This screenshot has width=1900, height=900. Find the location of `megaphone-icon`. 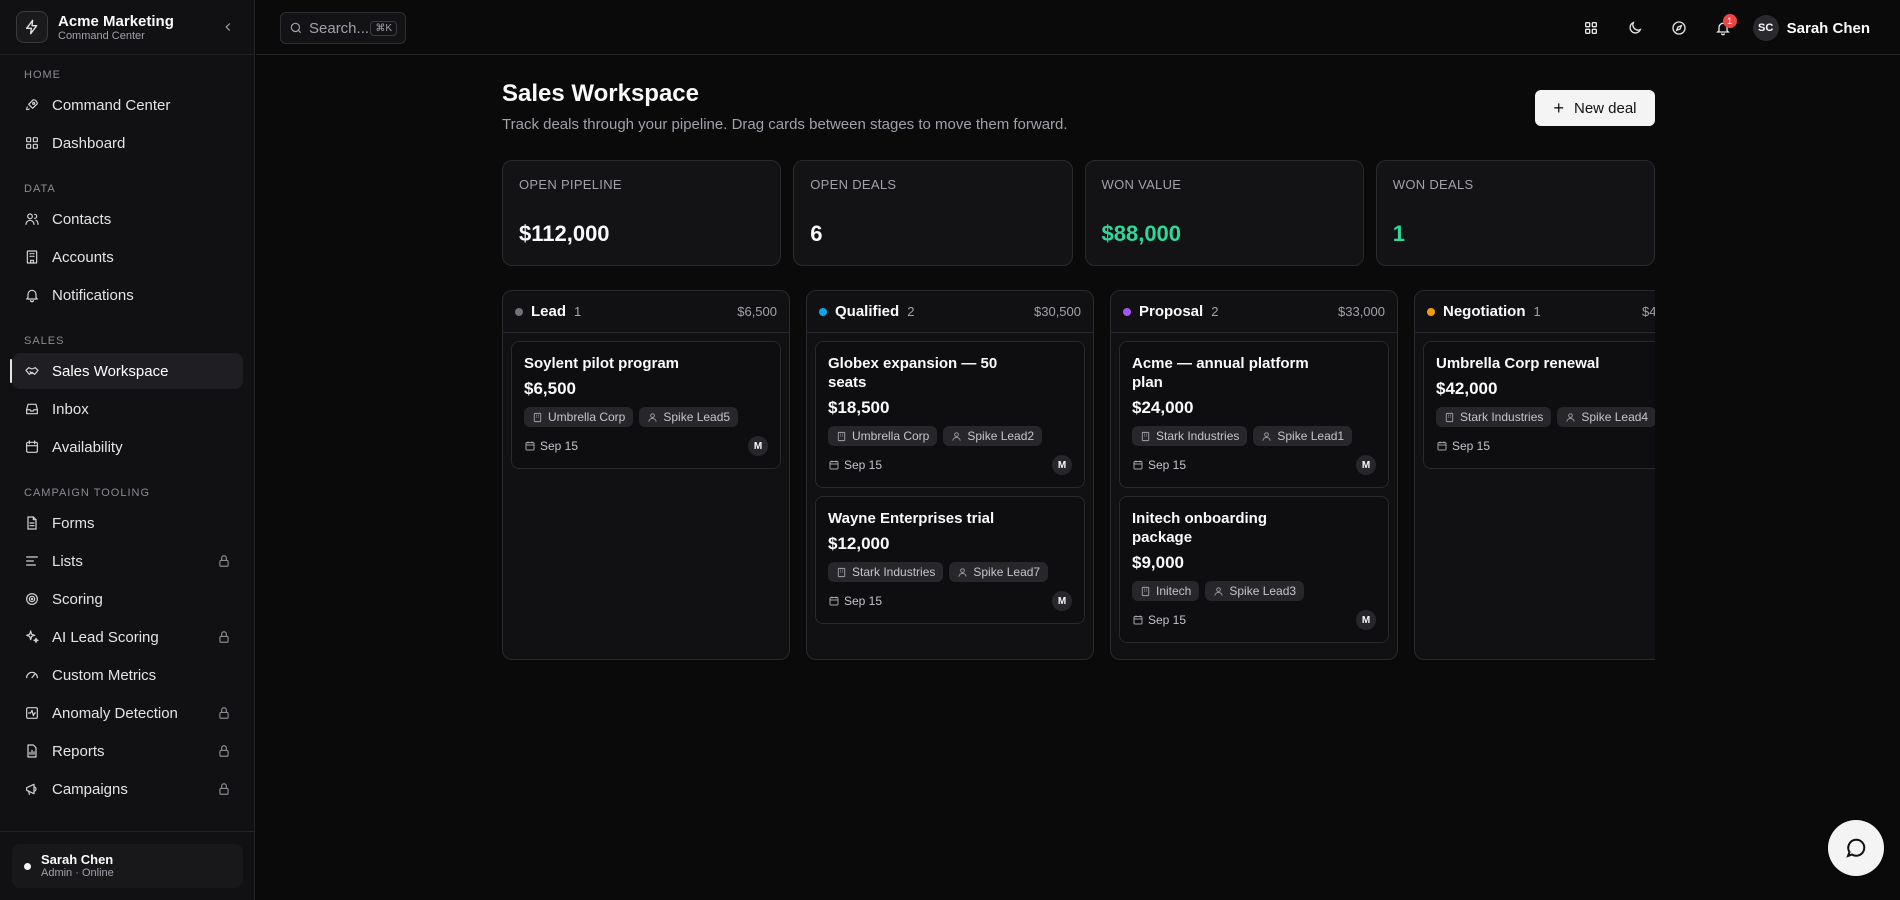

megaphone-icon is located at coordinates (32, 789).